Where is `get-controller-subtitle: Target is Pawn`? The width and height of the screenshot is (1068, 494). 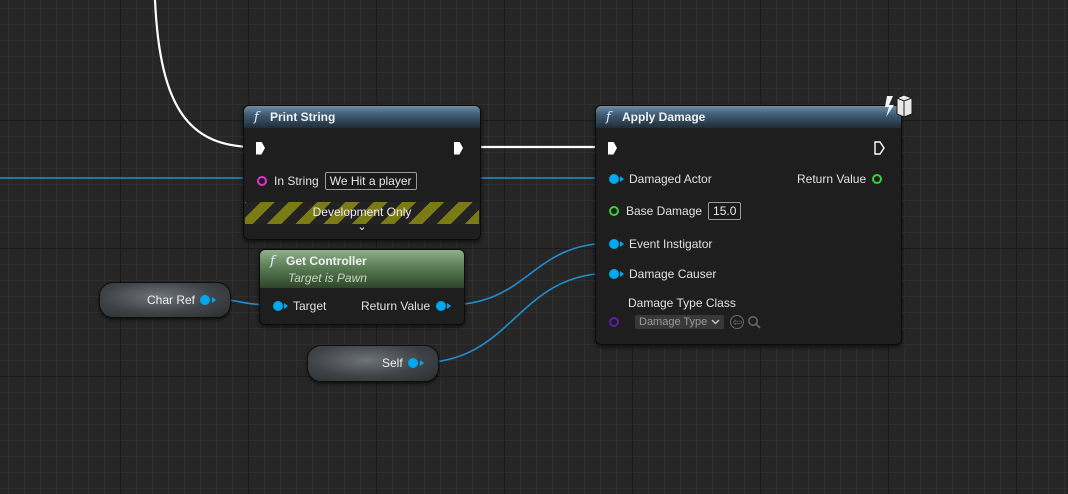 get-controller-subtitle: Target is Pawn is located at coordinates (327, 278).